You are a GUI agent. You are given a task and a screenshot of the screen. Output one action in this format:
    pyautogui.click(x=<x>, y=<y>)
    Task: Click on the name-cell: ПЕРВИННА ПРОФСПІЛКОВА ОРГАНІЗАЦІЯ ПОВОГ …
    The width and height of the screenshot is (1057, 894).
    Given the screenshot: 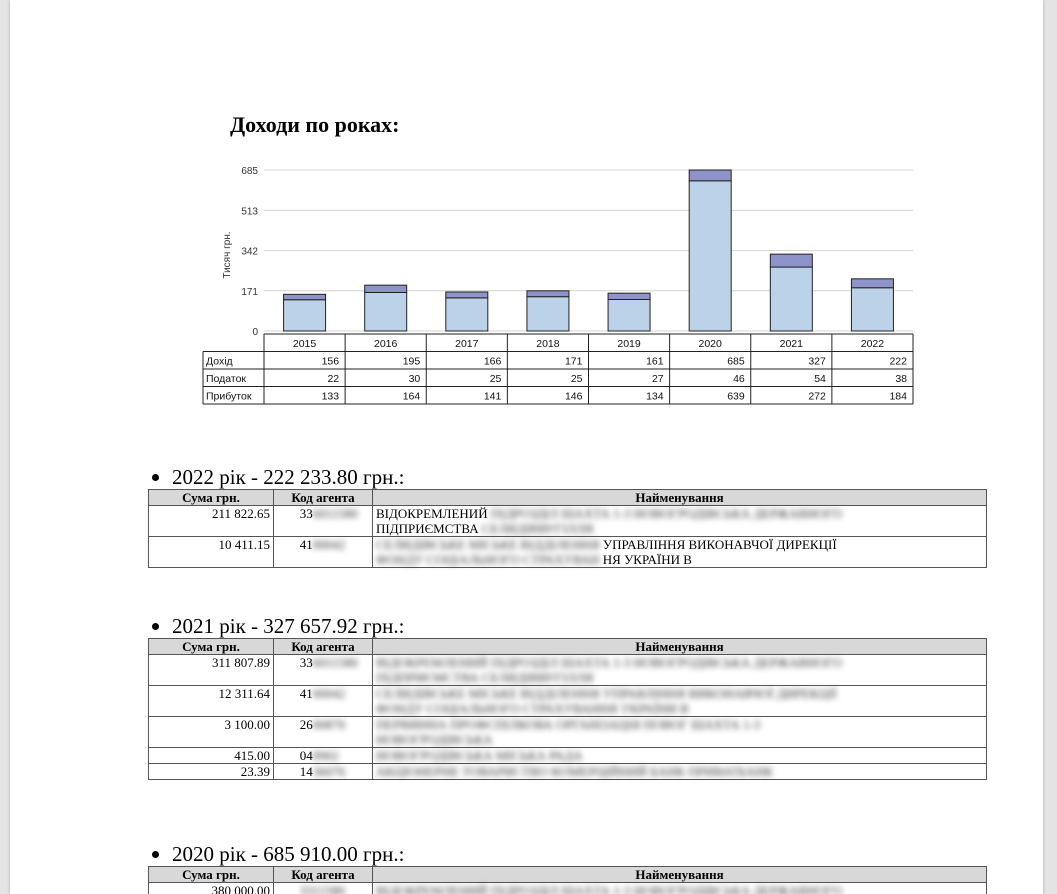 What is the action you would take?
    pyautogui.click(x=679, y=732)
    